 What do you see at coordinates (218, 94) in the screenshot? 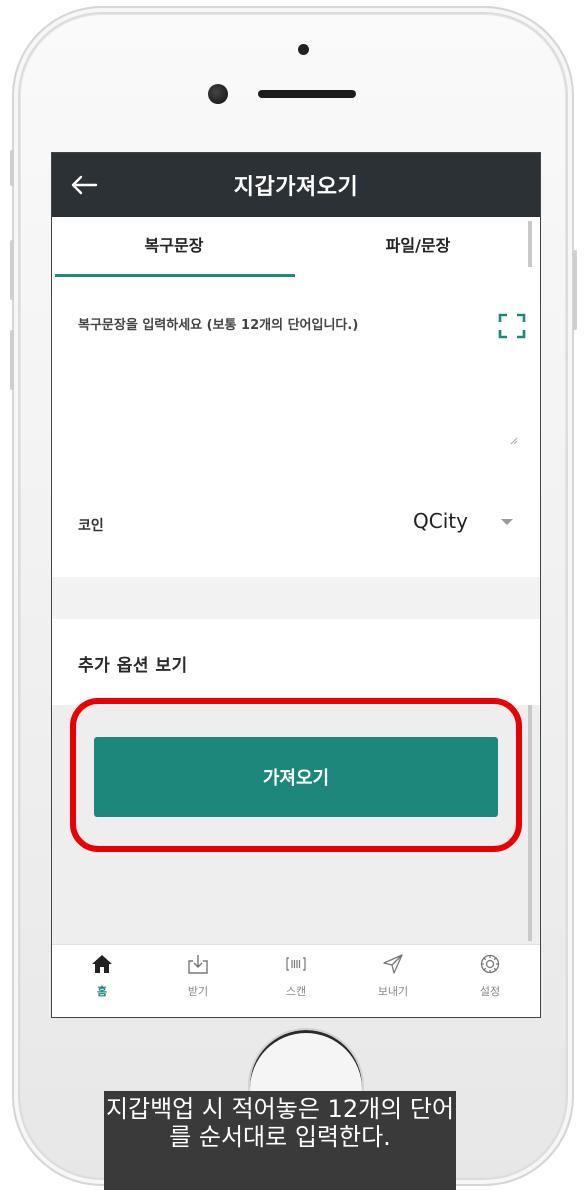
I see `proximity-sensor` at bounding box center [218, 94].